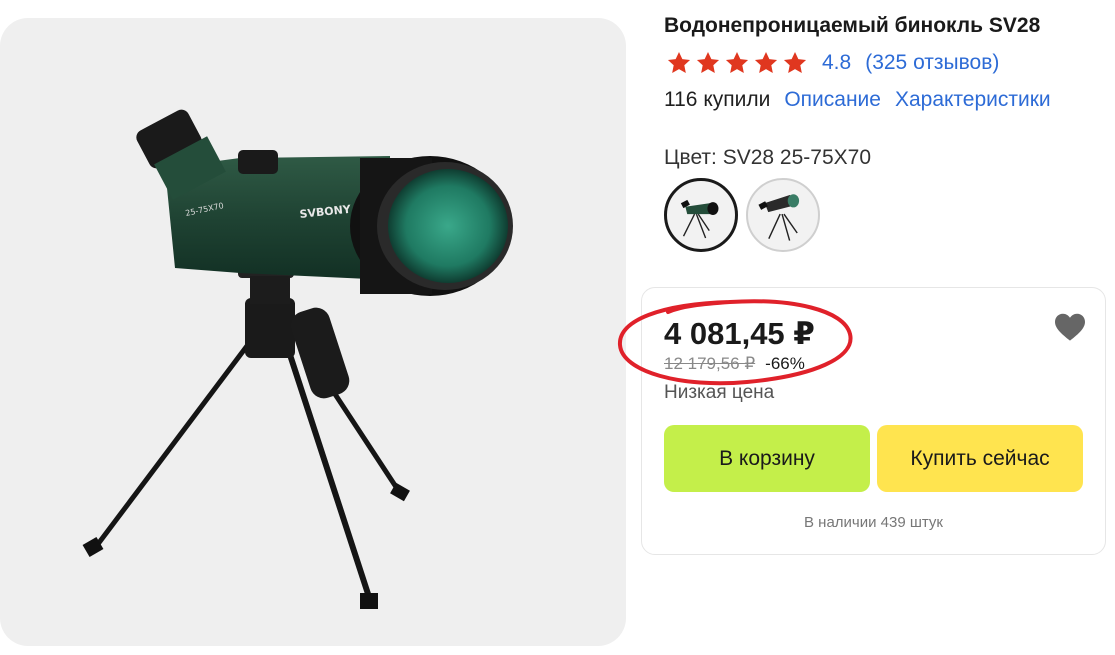 The width and height of the screenshot is (1115, 655). I want to click on add-to-cart-button: В корзину, so click(767, 458).